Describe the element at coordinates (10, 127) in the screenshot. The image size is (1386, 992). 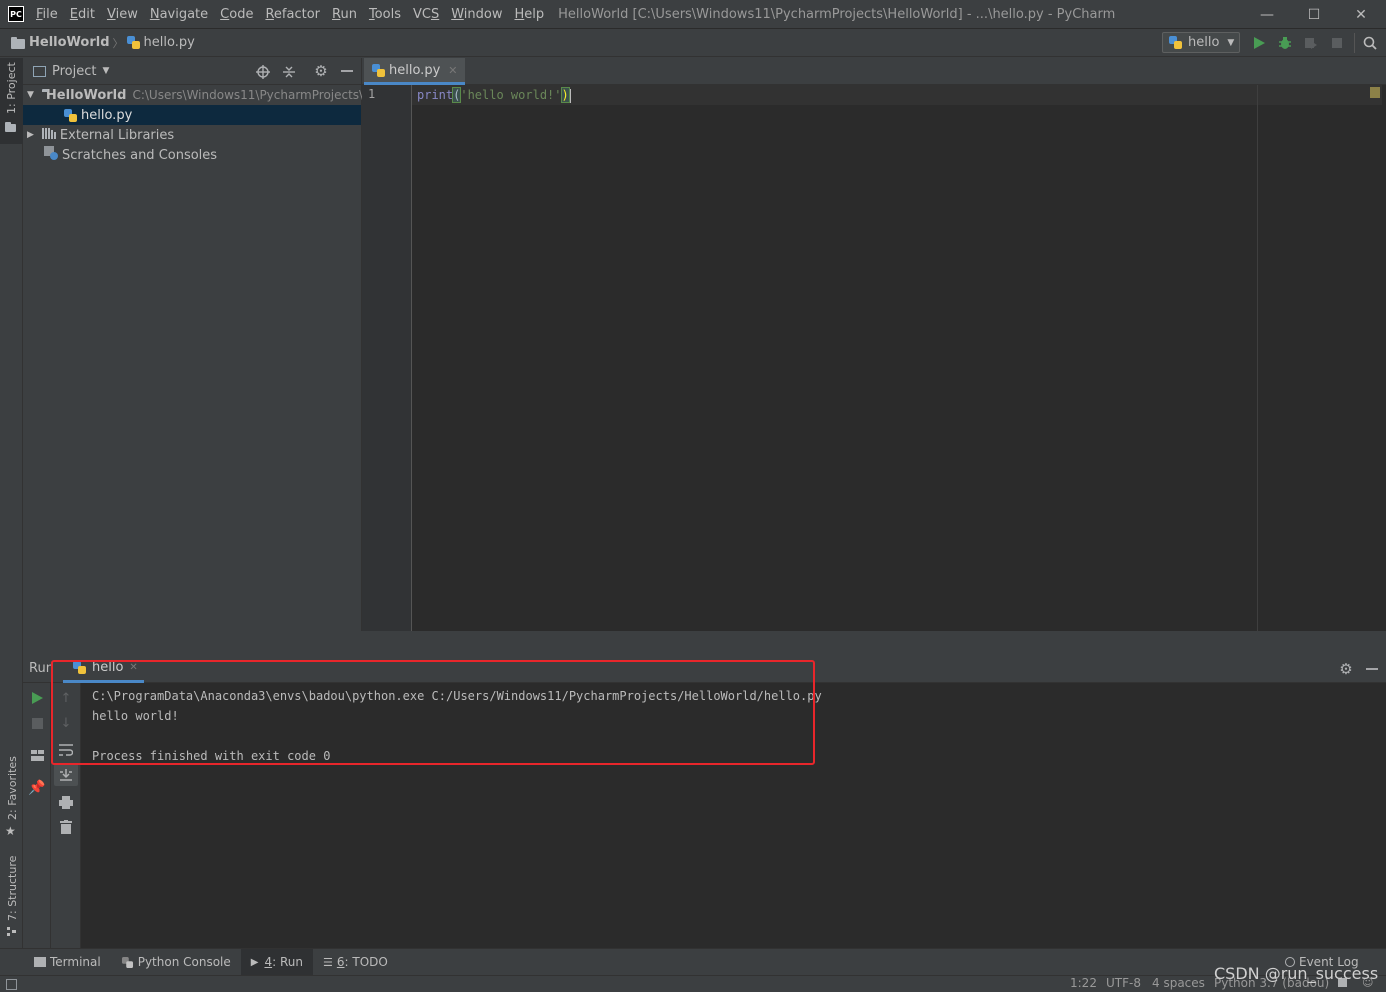
I see `folder-icon` at that location.